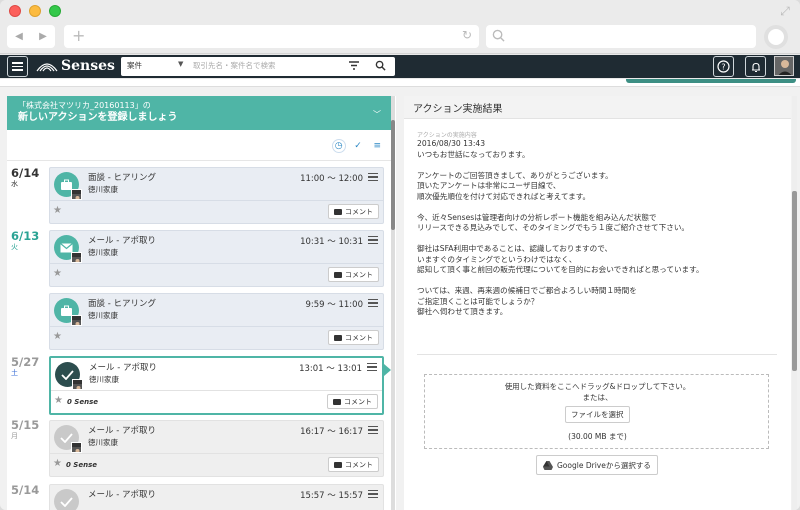  What do you see at coordinates (338, 146) in the screenshot?
I see `clock-icon: ◷` at bounding box center [338, 146].